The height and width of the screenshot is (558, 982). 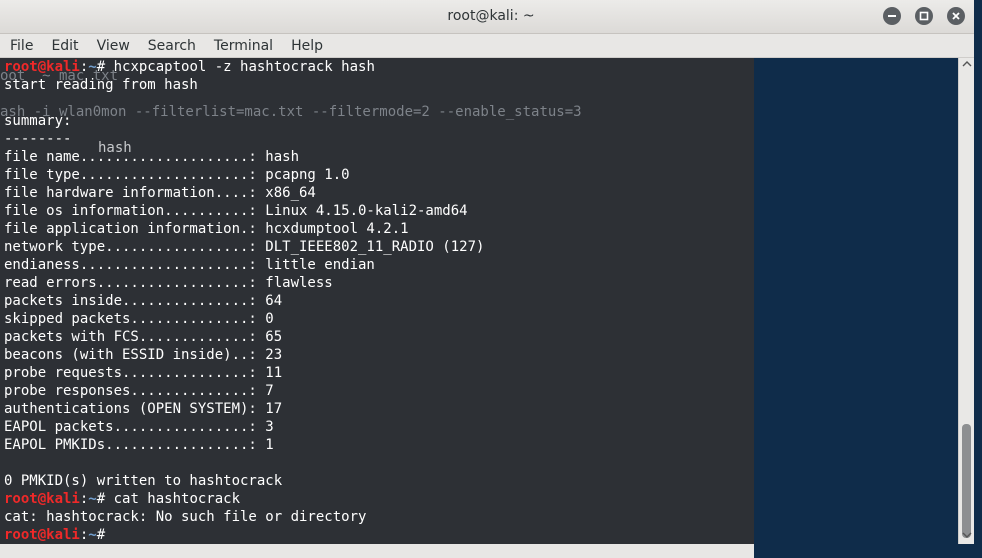 I want to click on output-line: EAPOL PMKIDs.................: 1, so click(x=139, y=445).